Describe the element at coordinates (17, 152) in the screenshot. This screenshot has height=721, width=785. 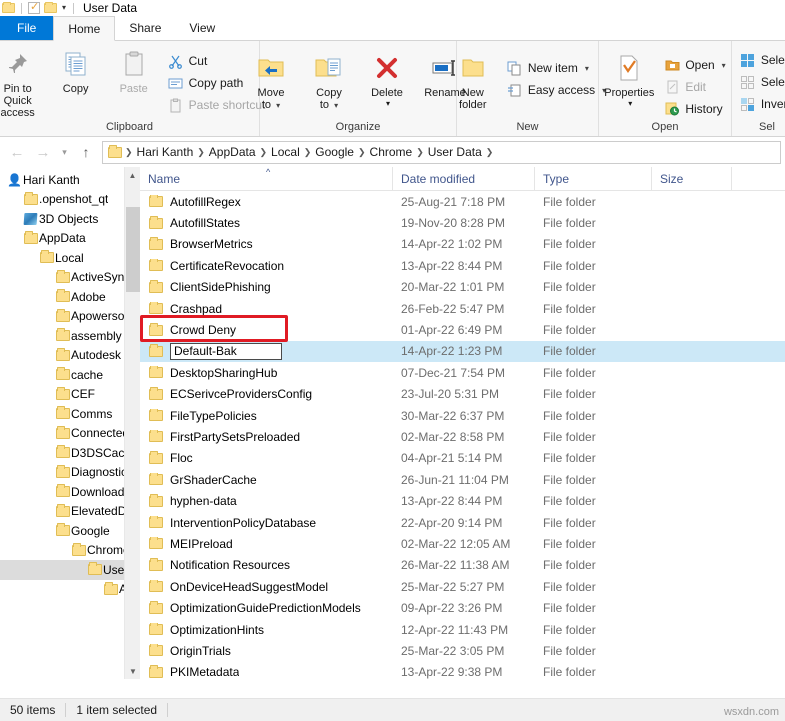
I see `back-arrow-icon: ←` at that location.